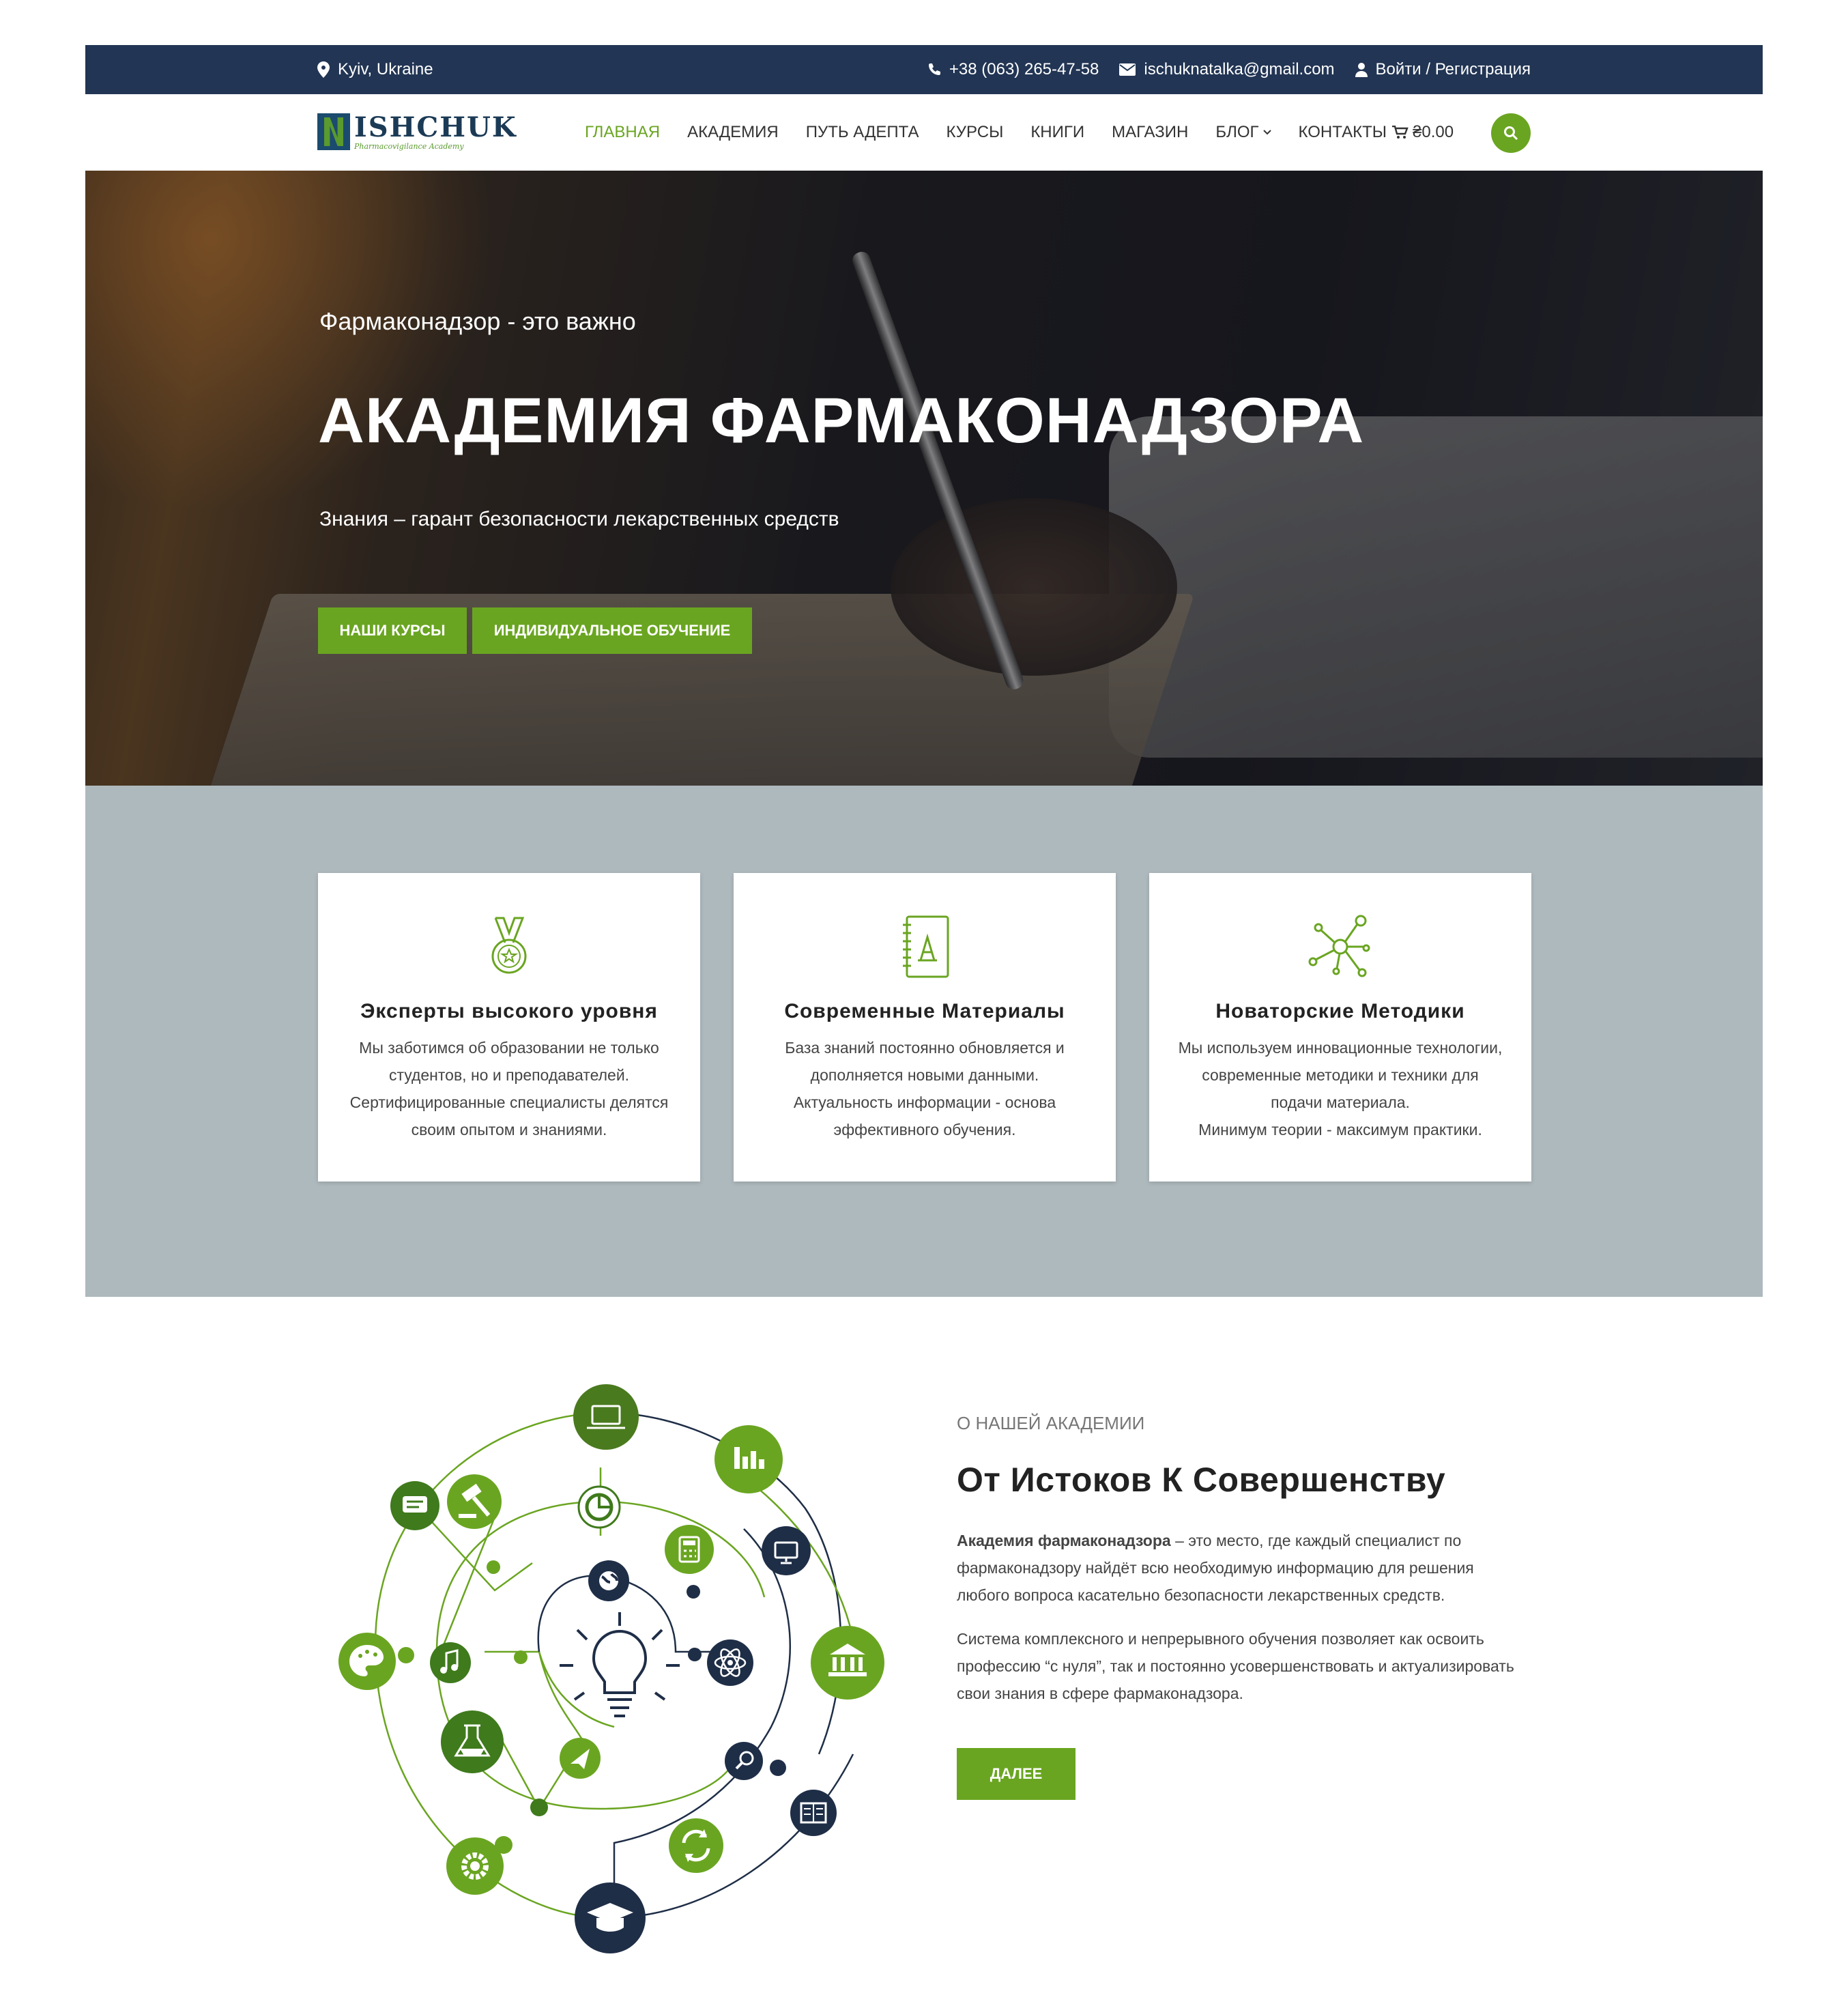 The image size is (1848, 1991). Describe the element at coordinates (924, 1102) in the screenshot. I see `feature-text-line: Актуальность информации - основа` at that location.